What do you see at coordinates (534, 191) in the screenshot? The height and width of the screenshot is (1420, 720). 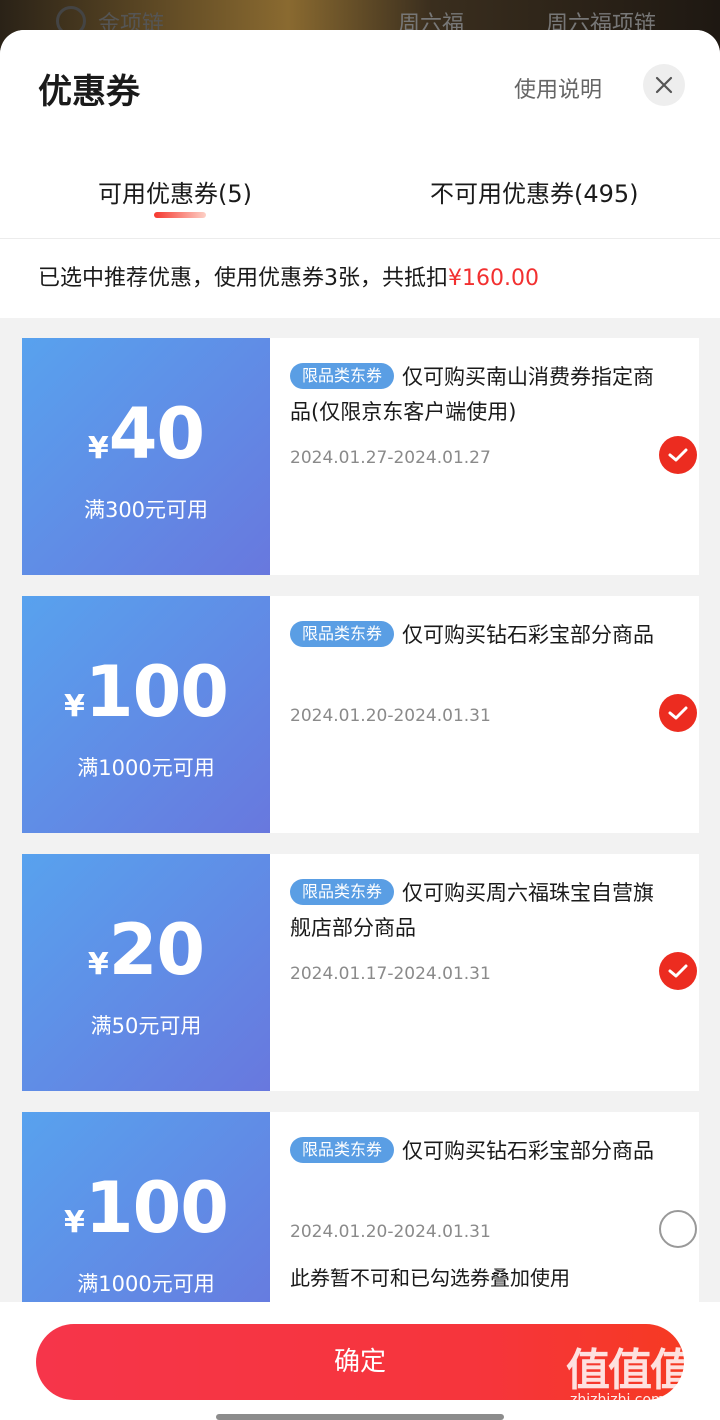 I see `tab-unavailable-coupons: 不可用优惠券(495)` at bounding box center [534, 191].